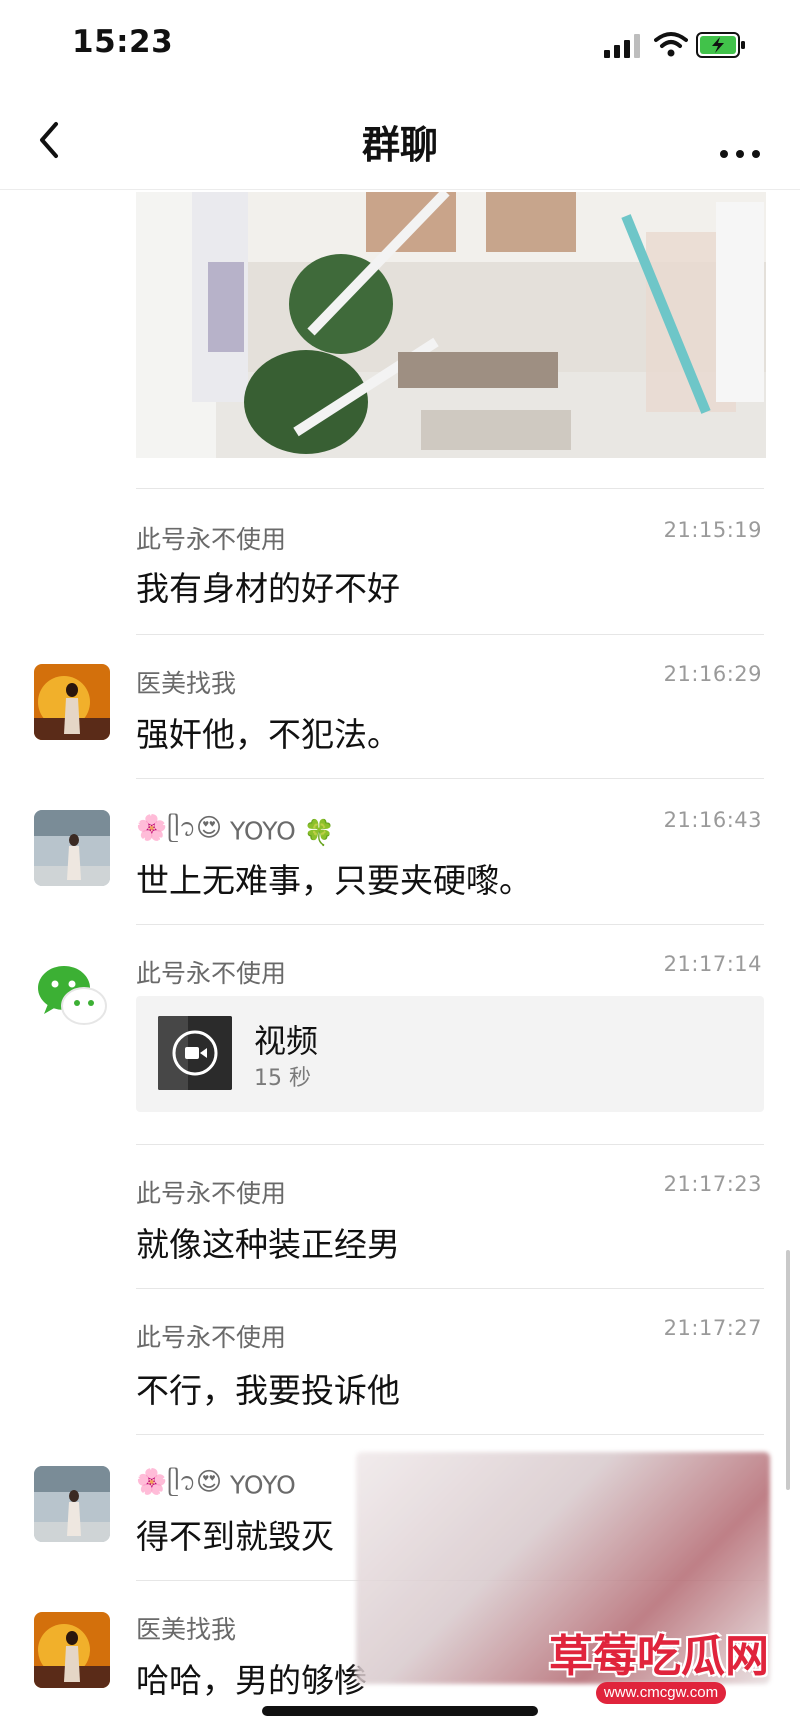 Image resolution: width=800 pixels, height=1732 pixels. Describe the element at coordinates (712, 820) in the screenshot. I see `message-time: 21:16:43` at that location.